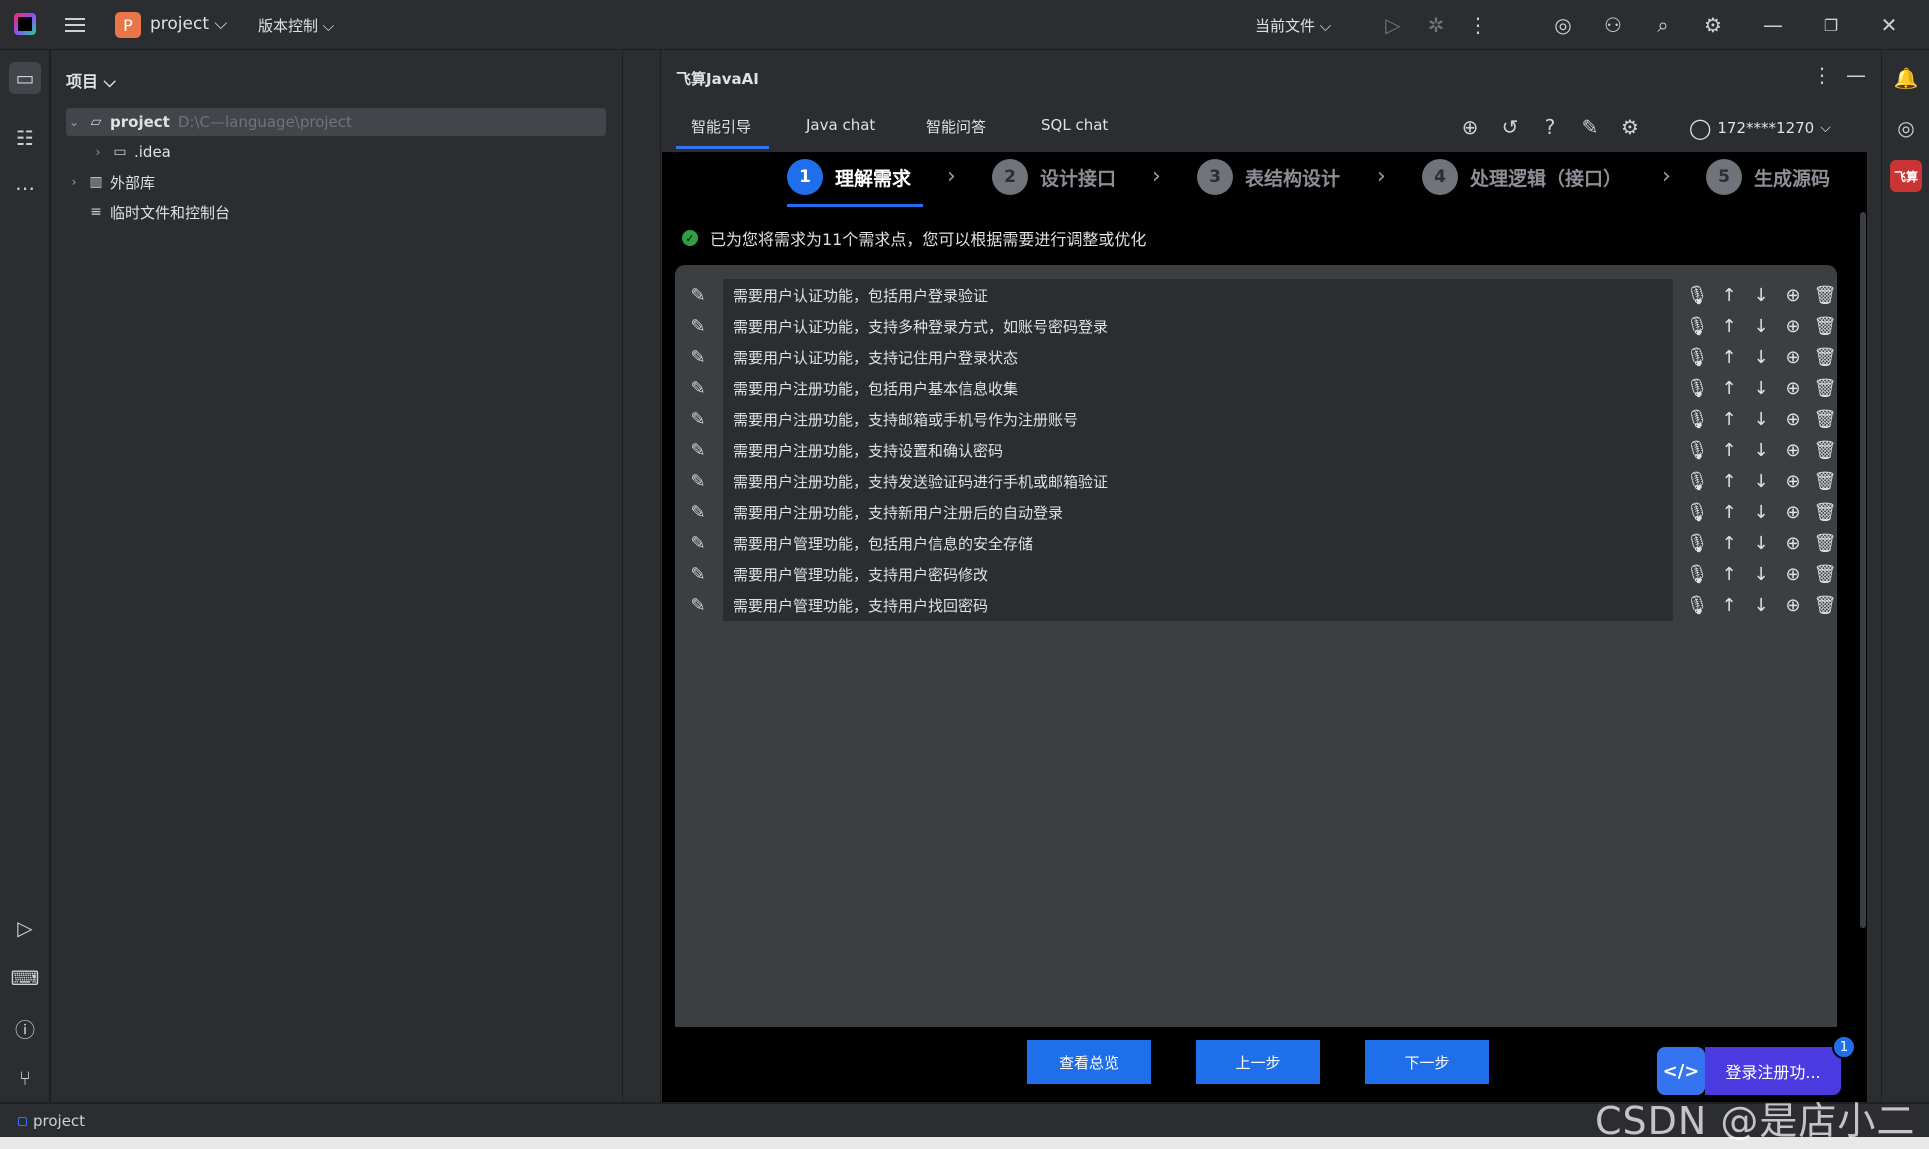 The height and width of the screenshot is (1149, 1929). What do you see at coordinates (1470, 127) in the screenshot?
I see `new-chat-icon: ⊕` at bounding box center [1470, 127].